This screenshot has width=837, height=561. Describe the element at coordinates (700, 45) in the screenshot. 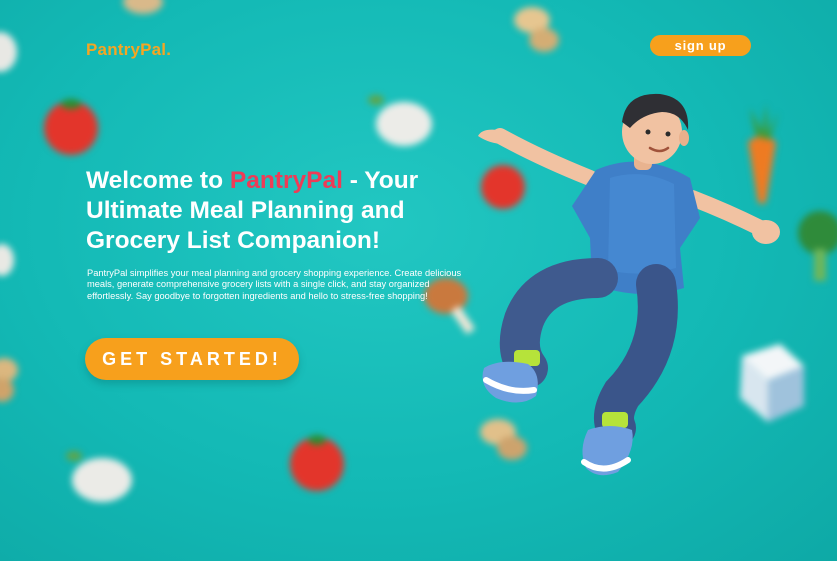

I see `sign-up-button: sign up` at that location.